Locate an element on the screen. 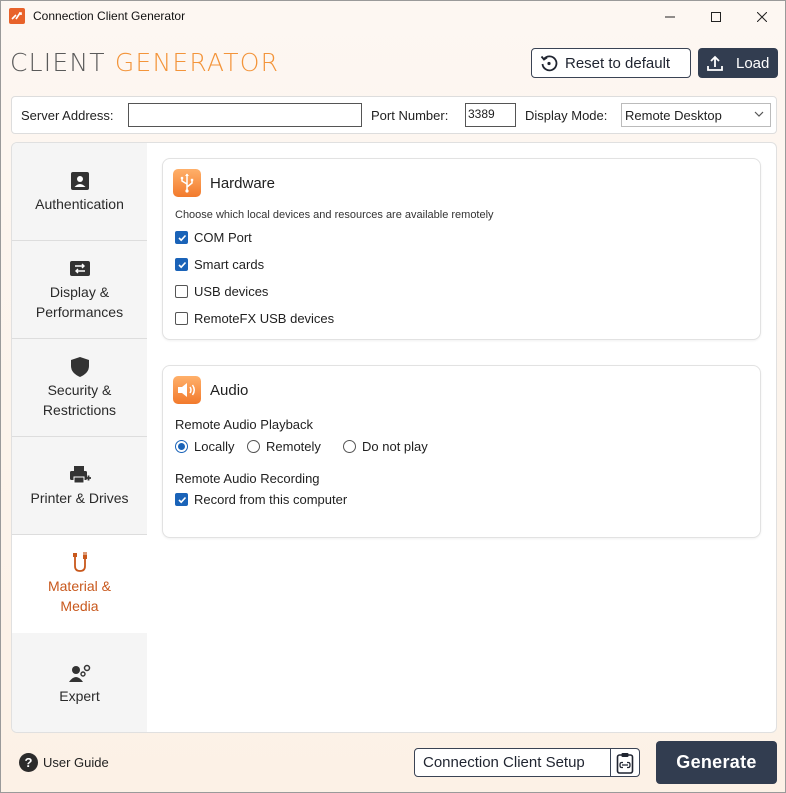 The height and width of the screenshot is (793, 786). checkbox-label: Record from this computer is located at coordinates (271, 499).